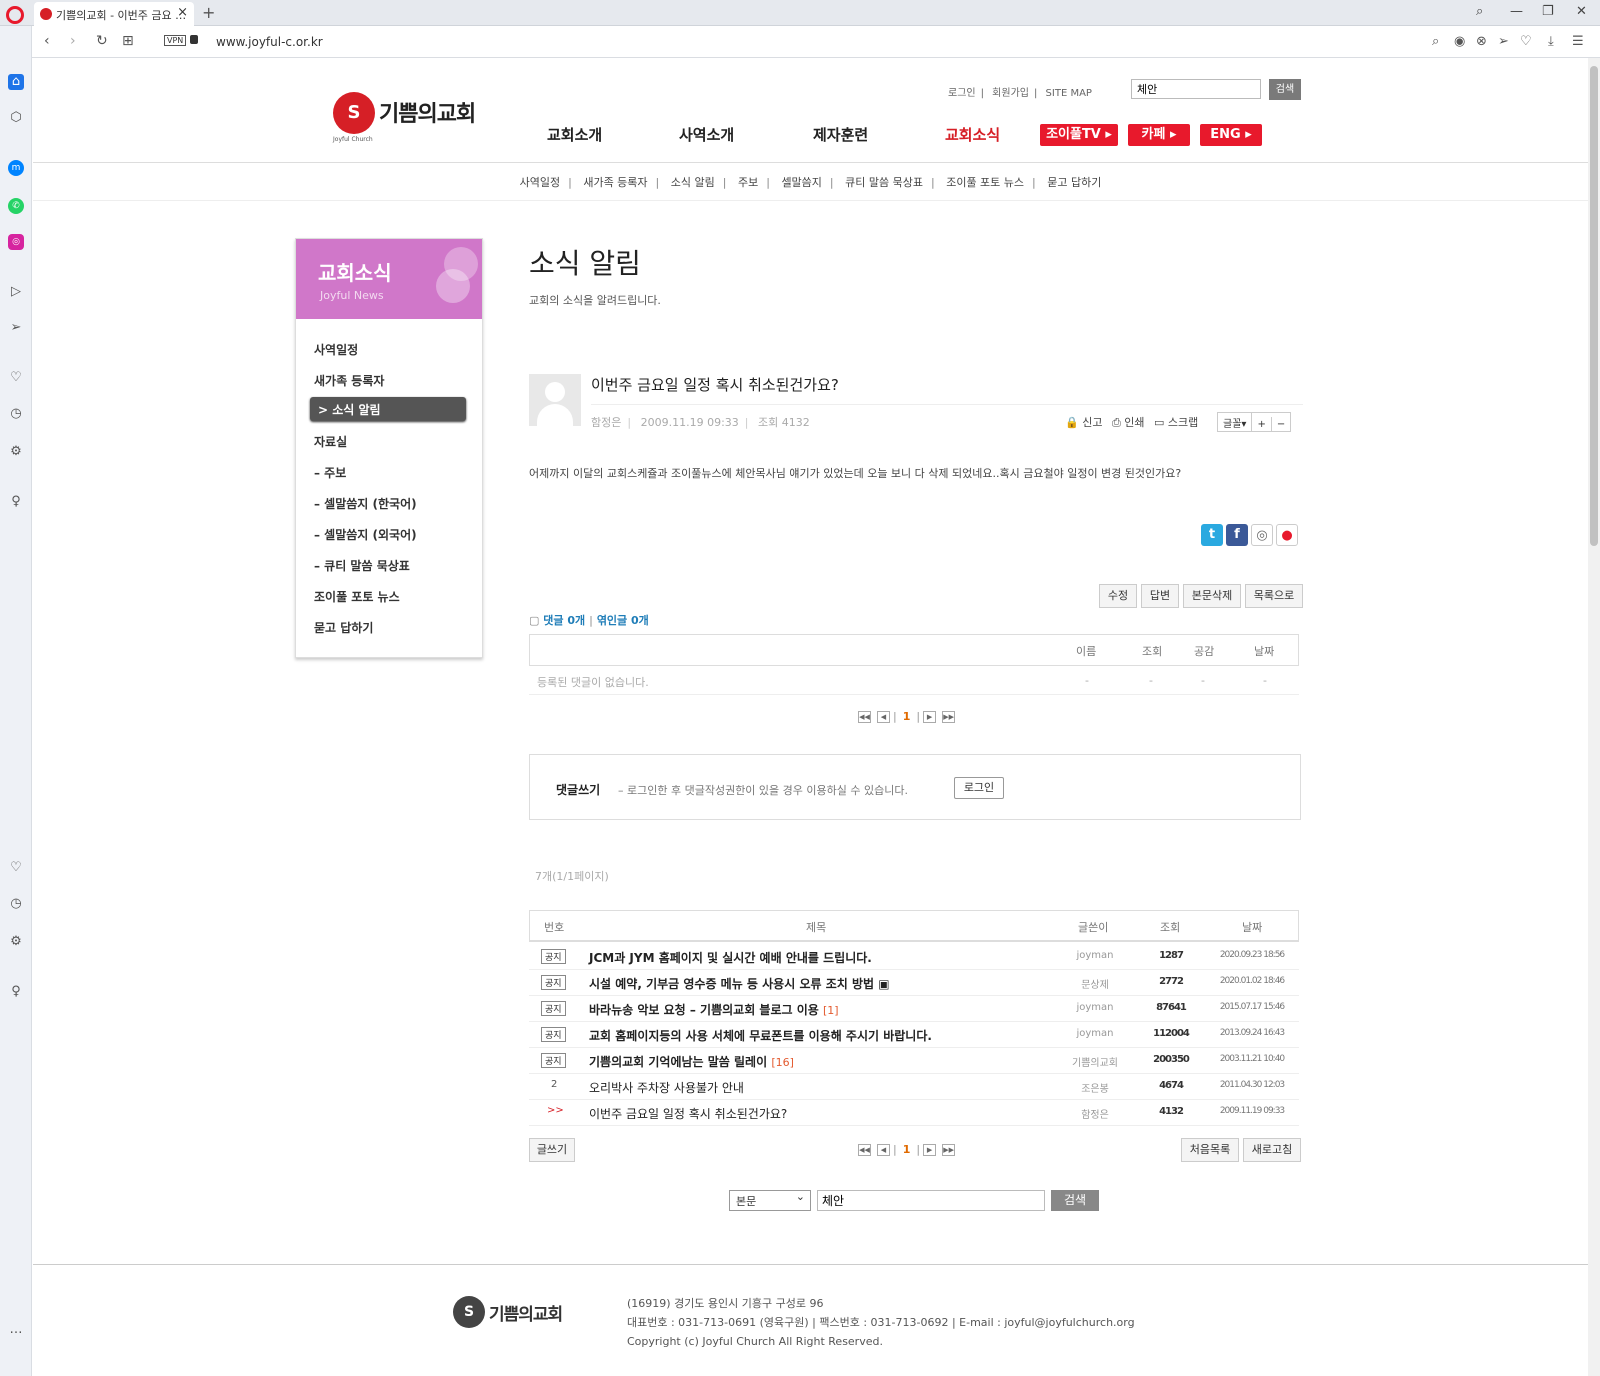  Describe the element at coordinates (666, 1087) in the screenshot. I see `row-subject: 오리박사 주차장 사용불가 안내` at that location.